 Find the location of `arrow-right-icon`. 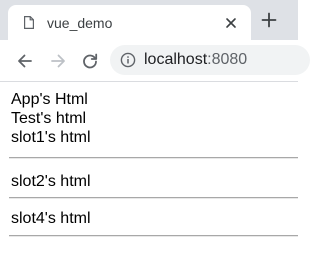

arrow-right-icon is located at coordinates (58, 61).